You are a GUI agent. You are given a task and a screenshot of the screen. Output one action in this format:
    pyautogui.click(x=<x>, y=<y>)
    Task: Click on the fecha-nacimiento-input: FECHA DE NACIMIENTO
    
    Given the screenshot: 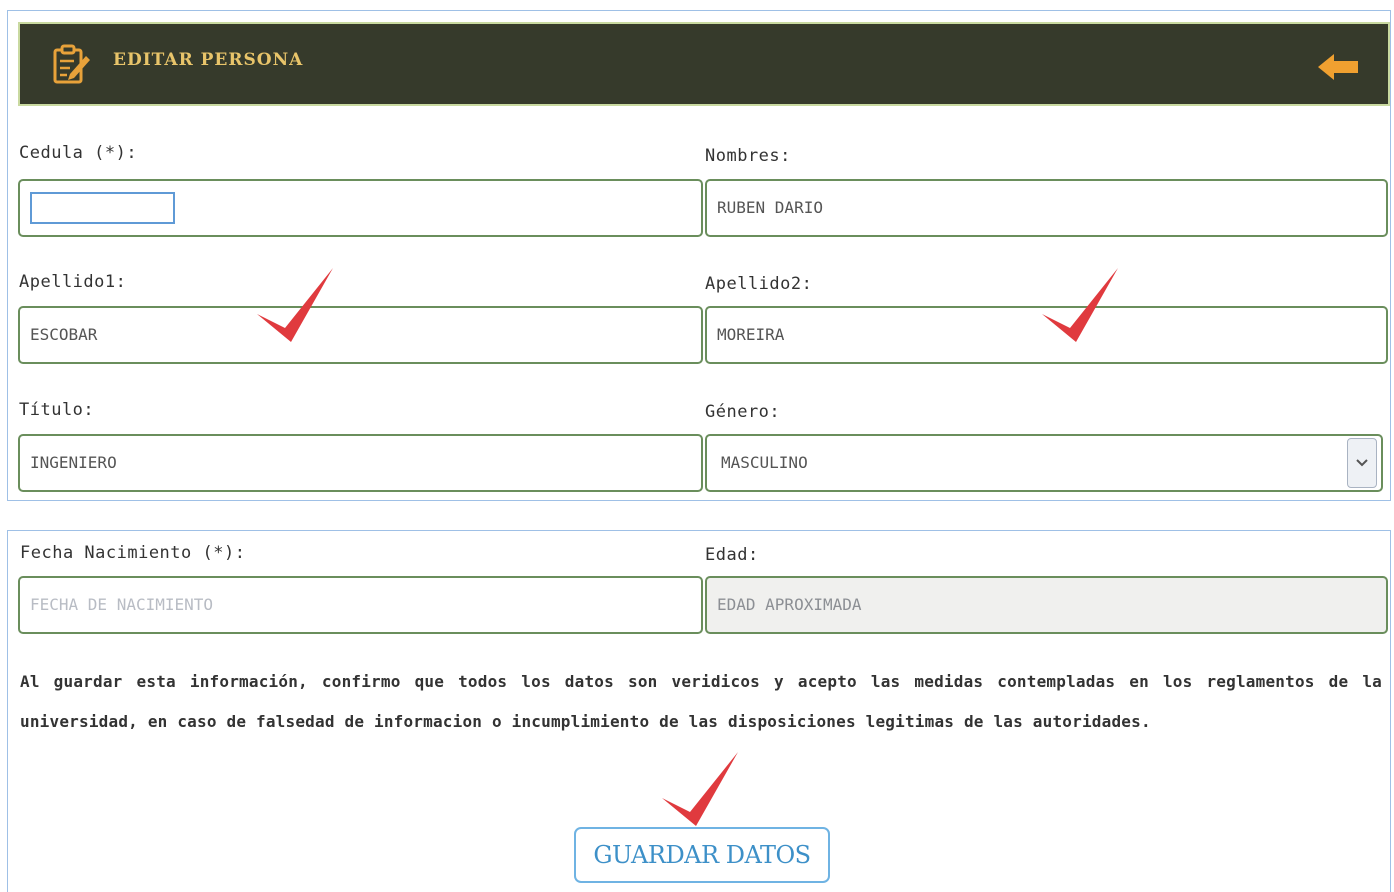 What is the action you would take?
    pyautogui.click(x=360, y=605)
    